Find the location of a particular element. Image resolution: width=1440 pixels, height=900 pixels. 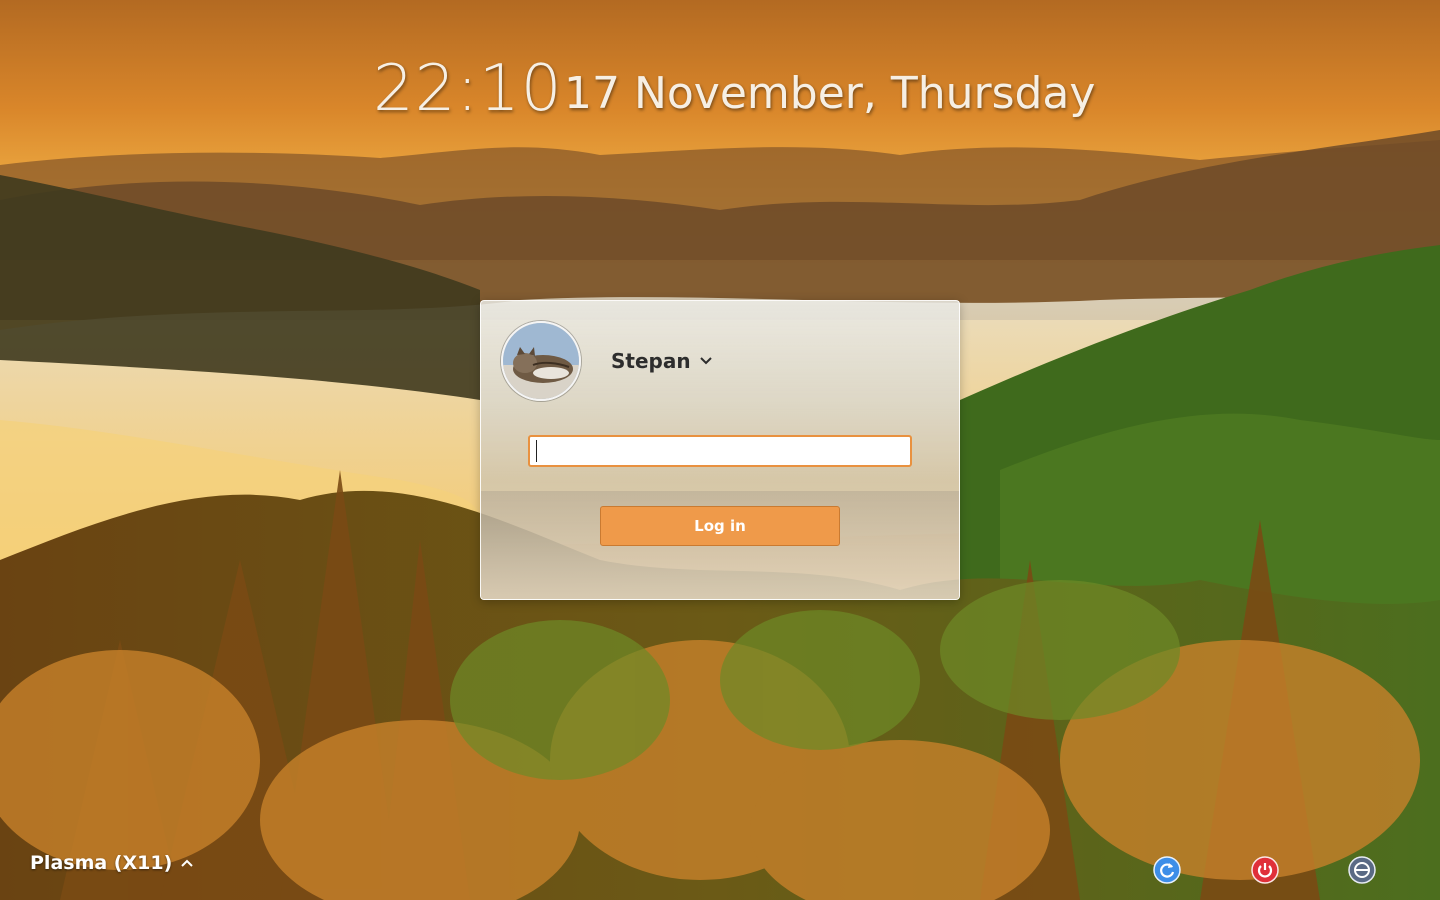

login-panel: Stepan Log in is located at coordinates (720, 450).